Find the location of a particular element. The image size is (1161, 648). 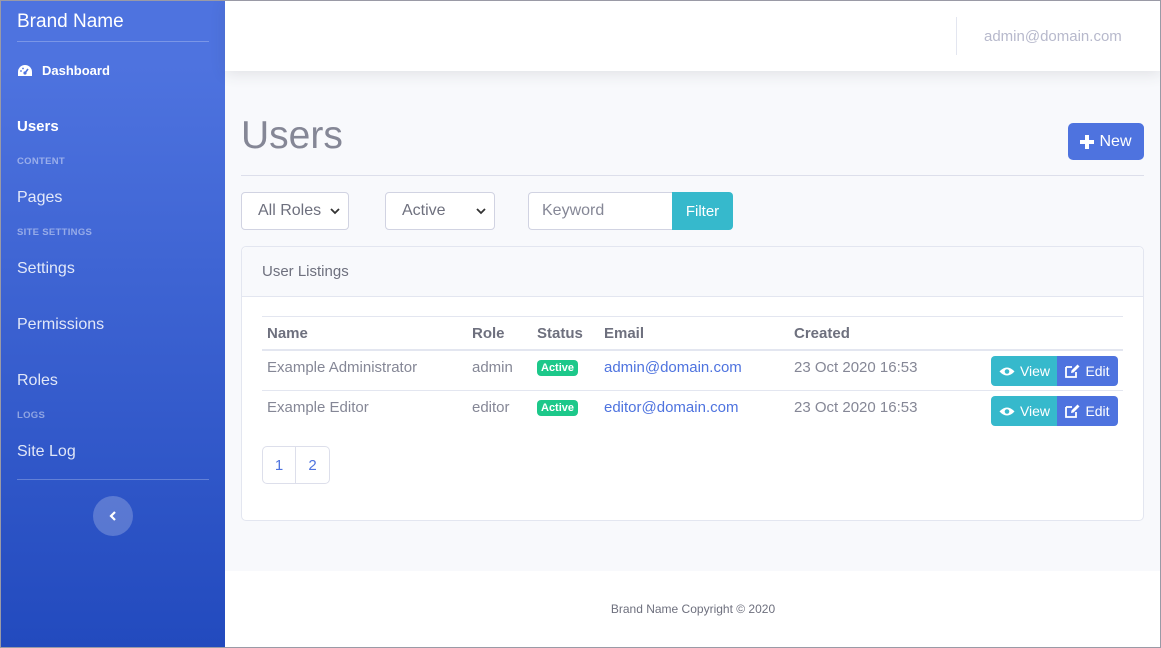

user-email-link: editor@domain.com is located at coordinates (671, 407).